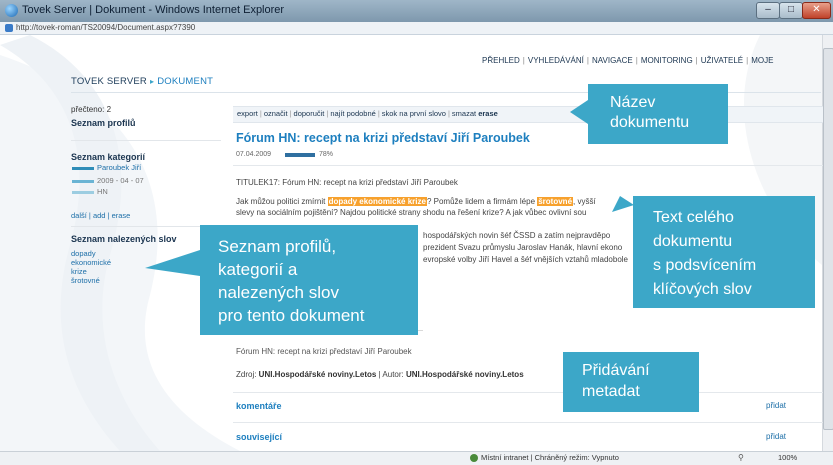 The width and height of the screenshot is (833, 465). What do you see at coordinates (658, 114) in the screenshot?
I see `callout-title: Název dokumentu` at bounding box center [658, 114].